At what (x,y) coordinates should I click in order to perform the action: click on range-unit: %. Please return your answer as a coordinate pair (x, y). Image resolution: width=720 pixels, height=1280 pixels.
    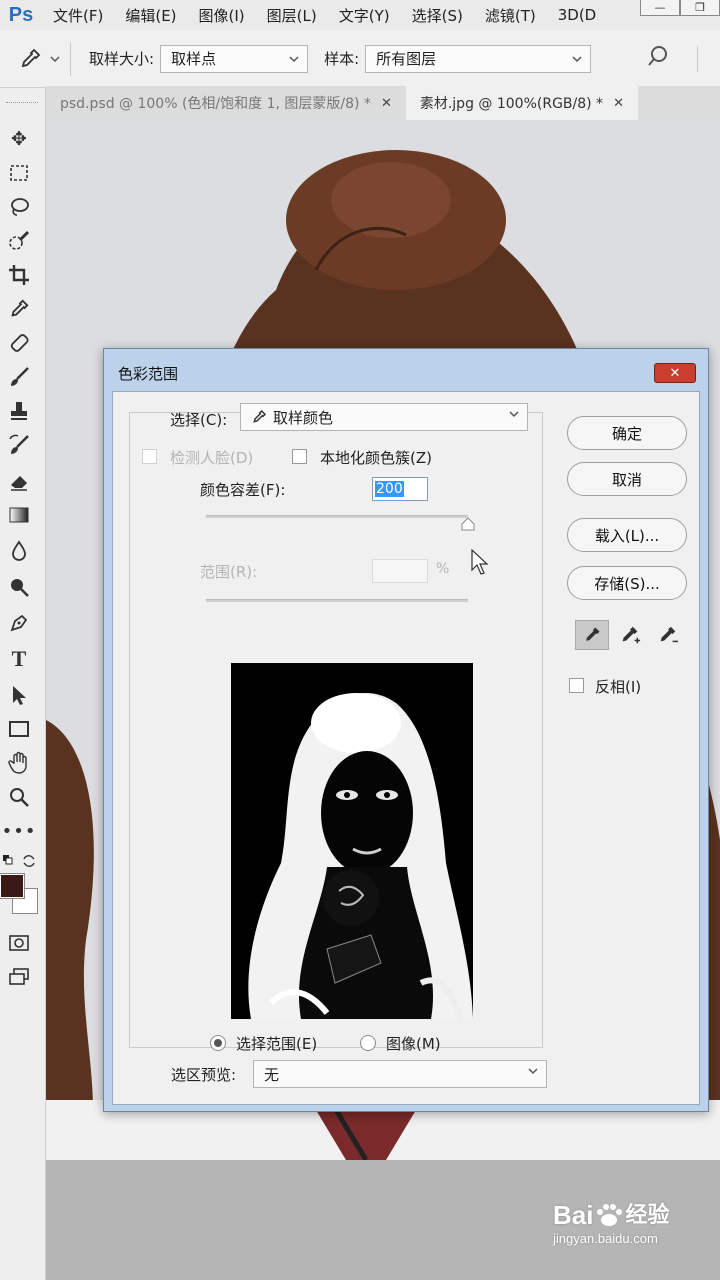
    Looking at the image, I should click on (443, 569).